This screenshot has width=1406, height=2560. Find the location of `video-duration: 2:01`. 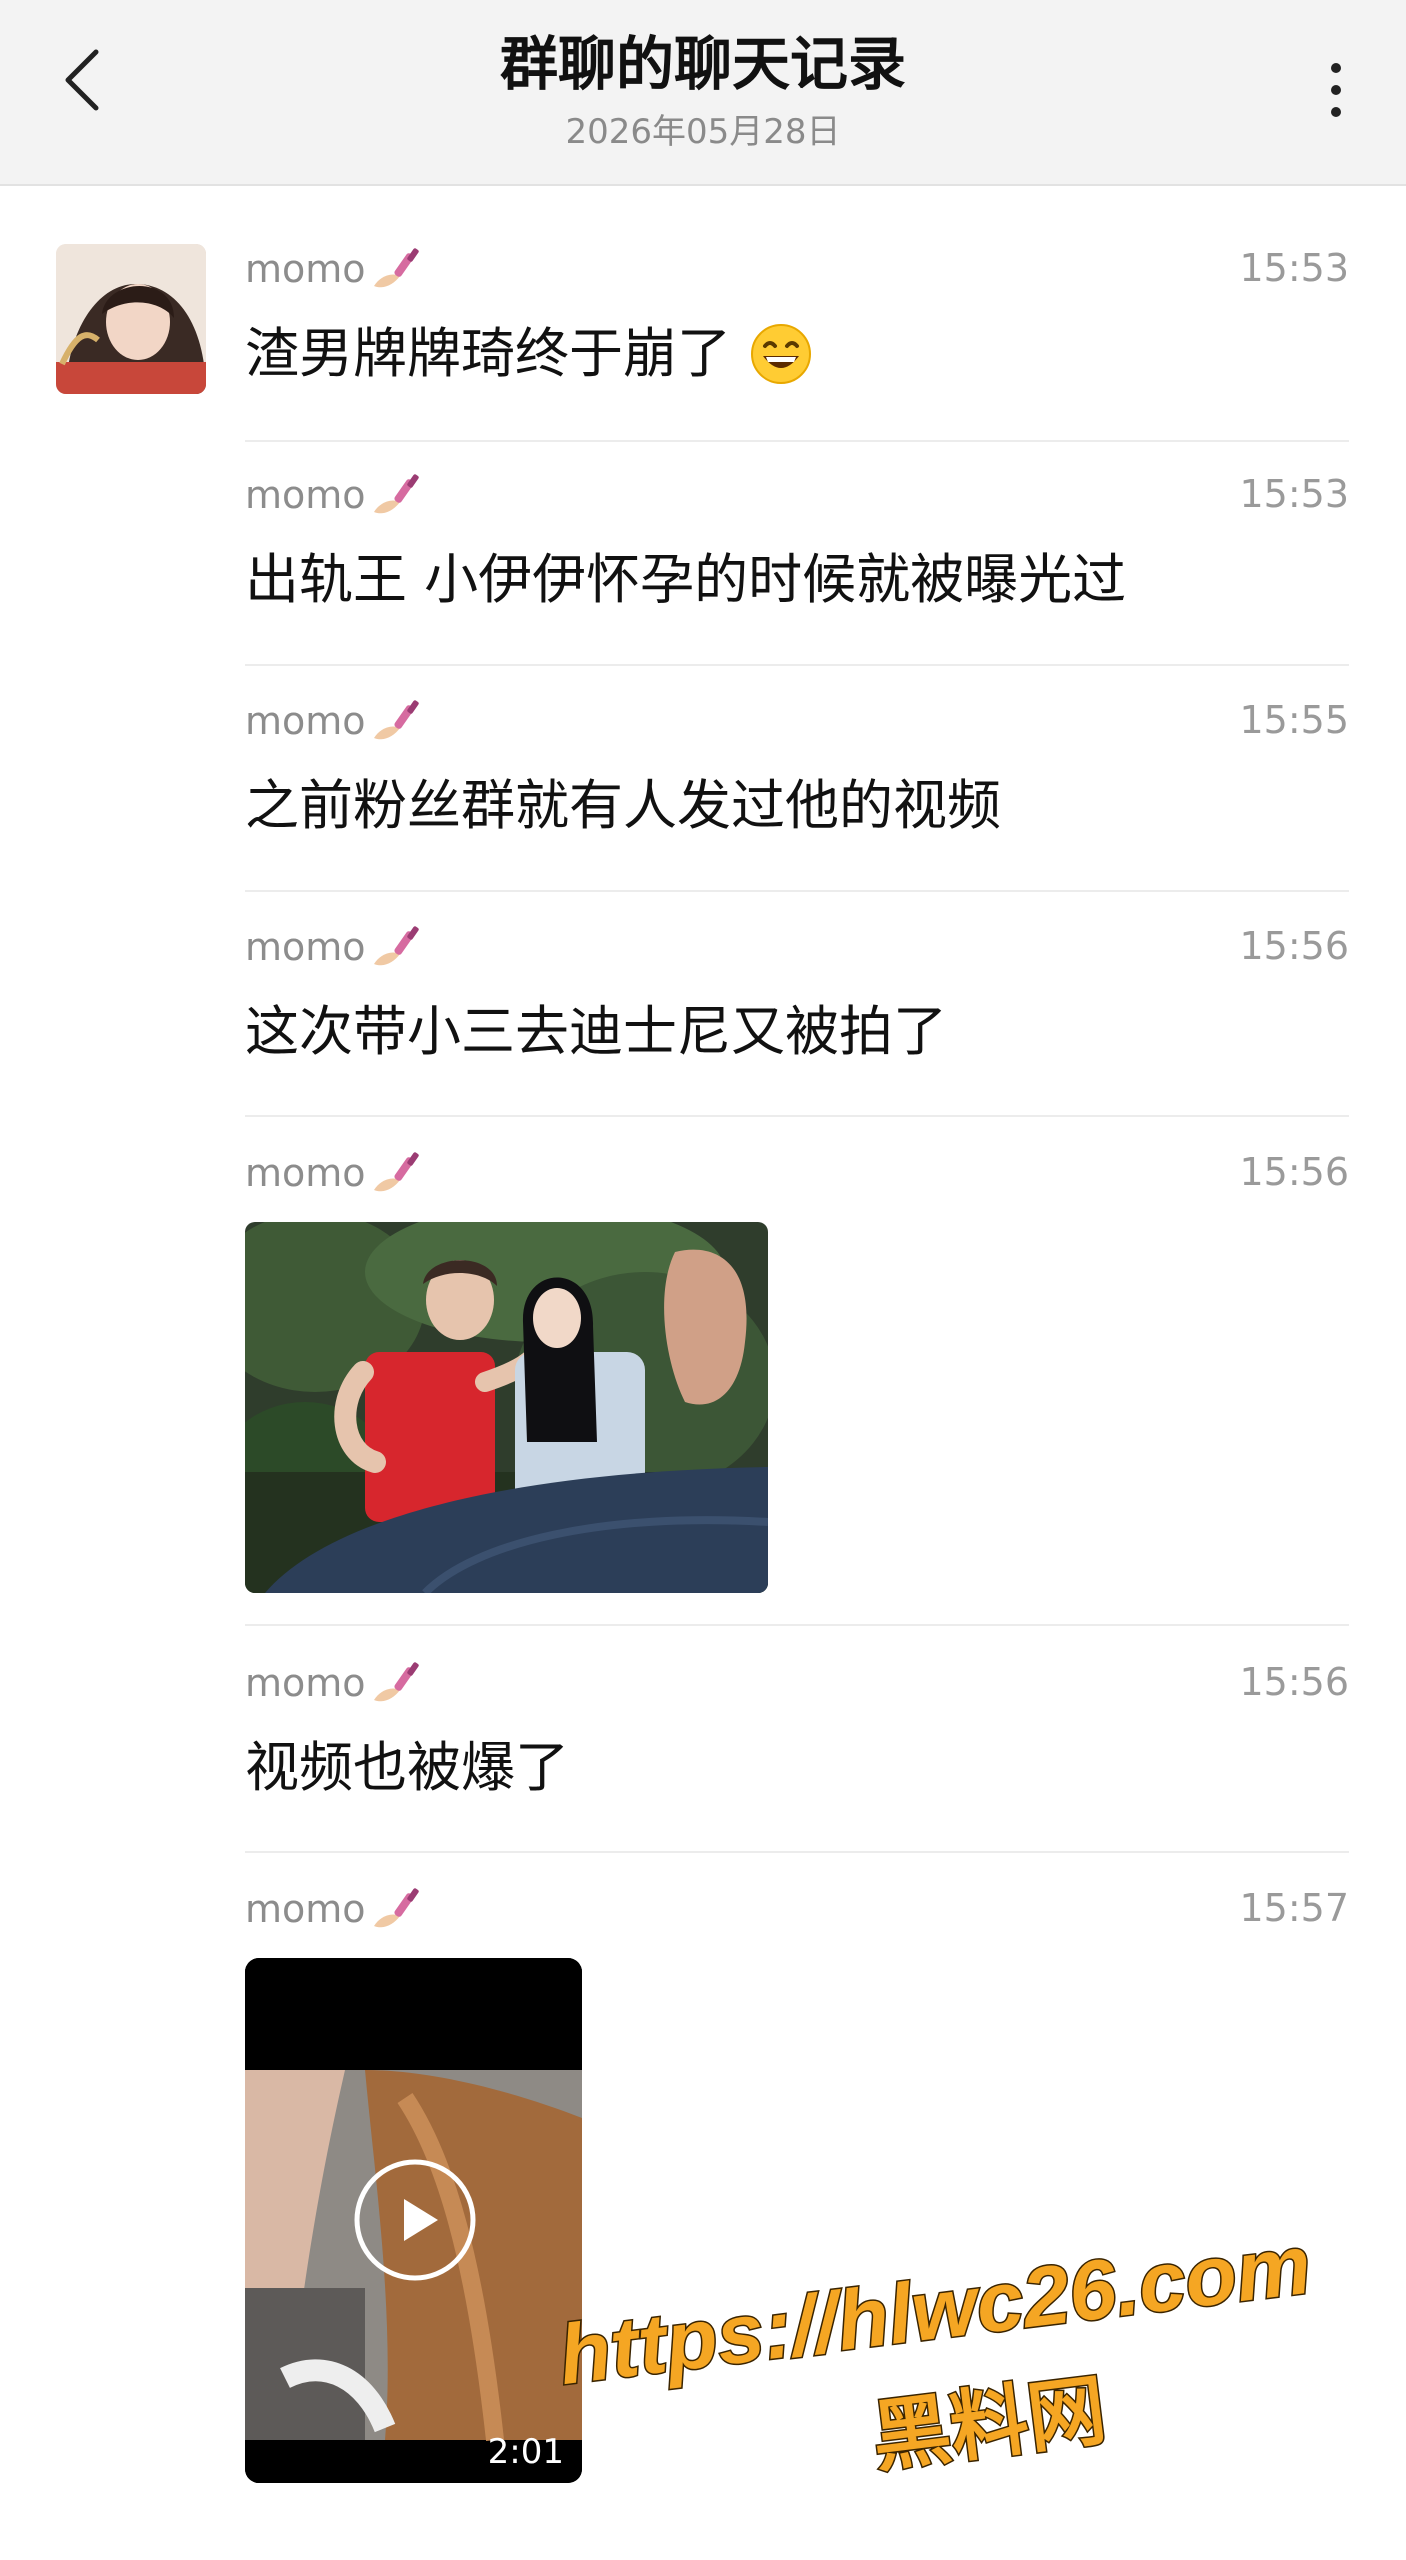

video-duration: 2:01 is located at coordinates (525, 2452).